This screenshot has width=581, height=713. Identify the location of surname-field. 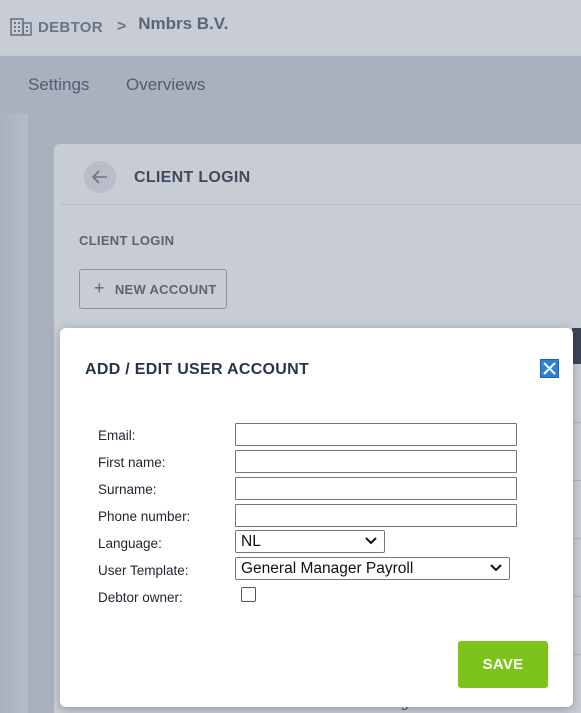
(376, 488).